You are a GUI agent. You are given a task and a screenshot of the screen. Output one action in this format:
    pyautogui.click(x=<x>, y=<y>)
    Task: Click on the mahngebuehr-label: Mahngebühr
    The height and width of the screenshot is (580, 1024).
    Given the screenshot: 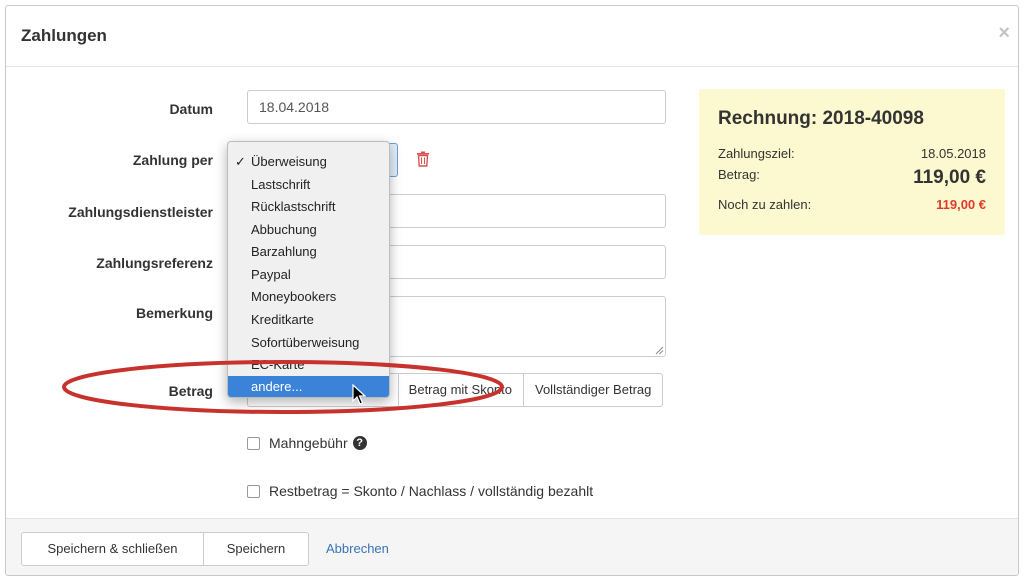 What is the action you would take?
    pyautogui.click(x=308, y=443)
    